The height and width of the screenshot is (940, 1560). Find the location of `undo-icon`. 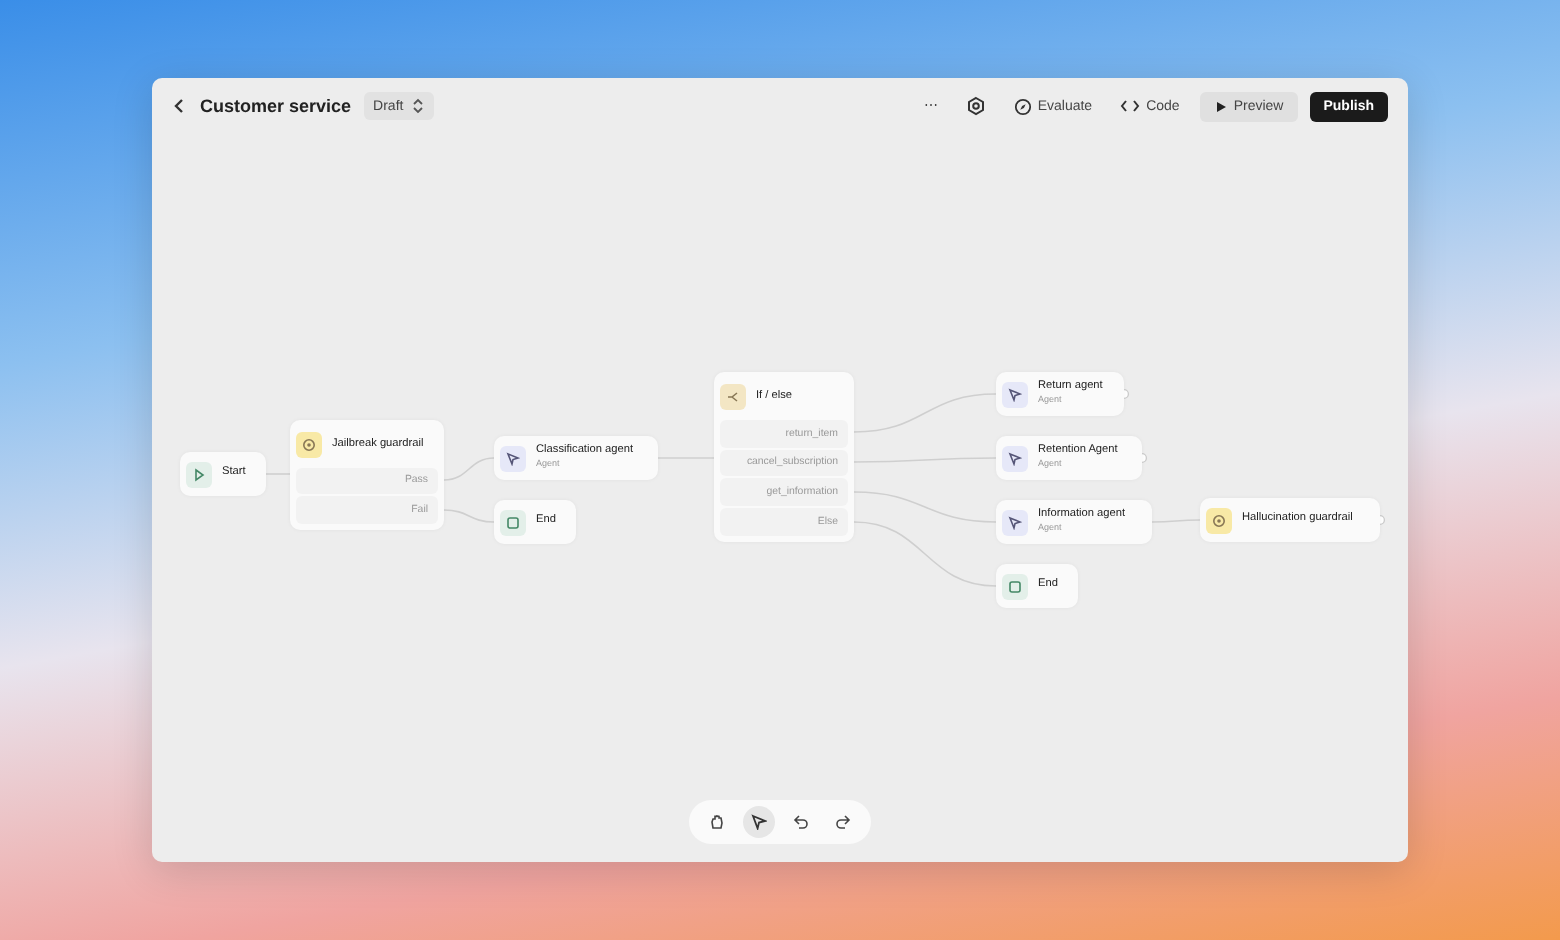

undo-icon is located at coordinates (801, 822).